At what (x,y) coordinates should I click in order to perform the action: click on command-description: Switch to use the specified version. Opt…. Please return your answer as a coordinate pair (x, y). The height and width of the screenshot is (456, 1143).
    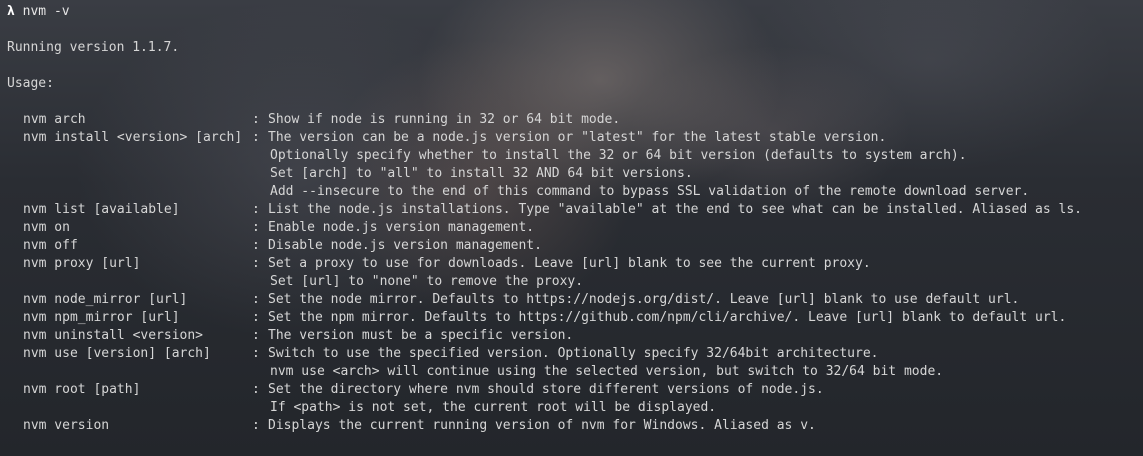
    Looking at the image, I should click on (573, 353).